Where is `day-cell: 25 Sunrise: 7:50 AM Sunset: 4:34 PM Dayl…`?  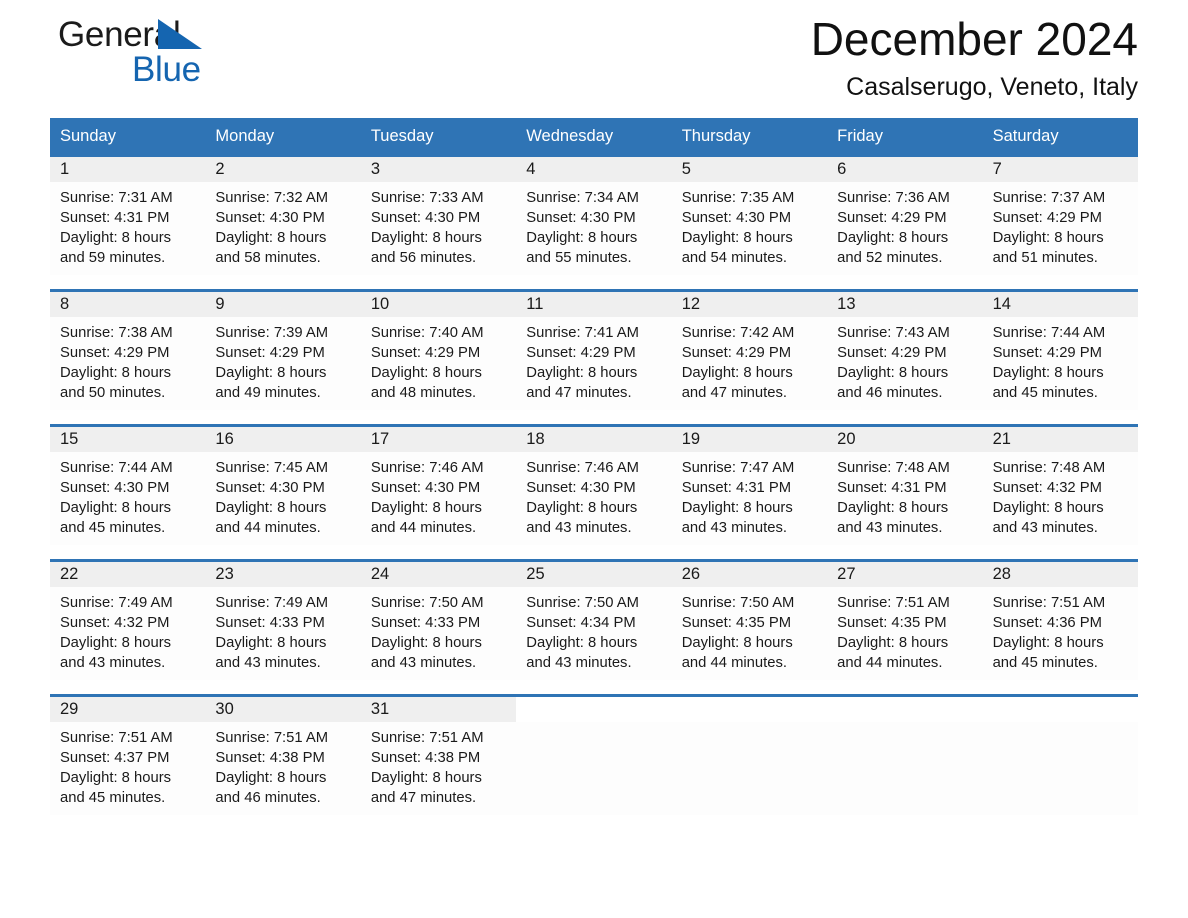
day-cell: 25 Sunrise: 7:50 AM Sunset: 4:34 PM Dayl… is located at coordinates (594, 621).